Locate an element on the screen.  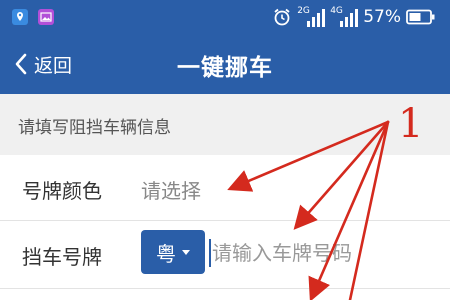
caret-down-icon is located at coordinates (186, 252).